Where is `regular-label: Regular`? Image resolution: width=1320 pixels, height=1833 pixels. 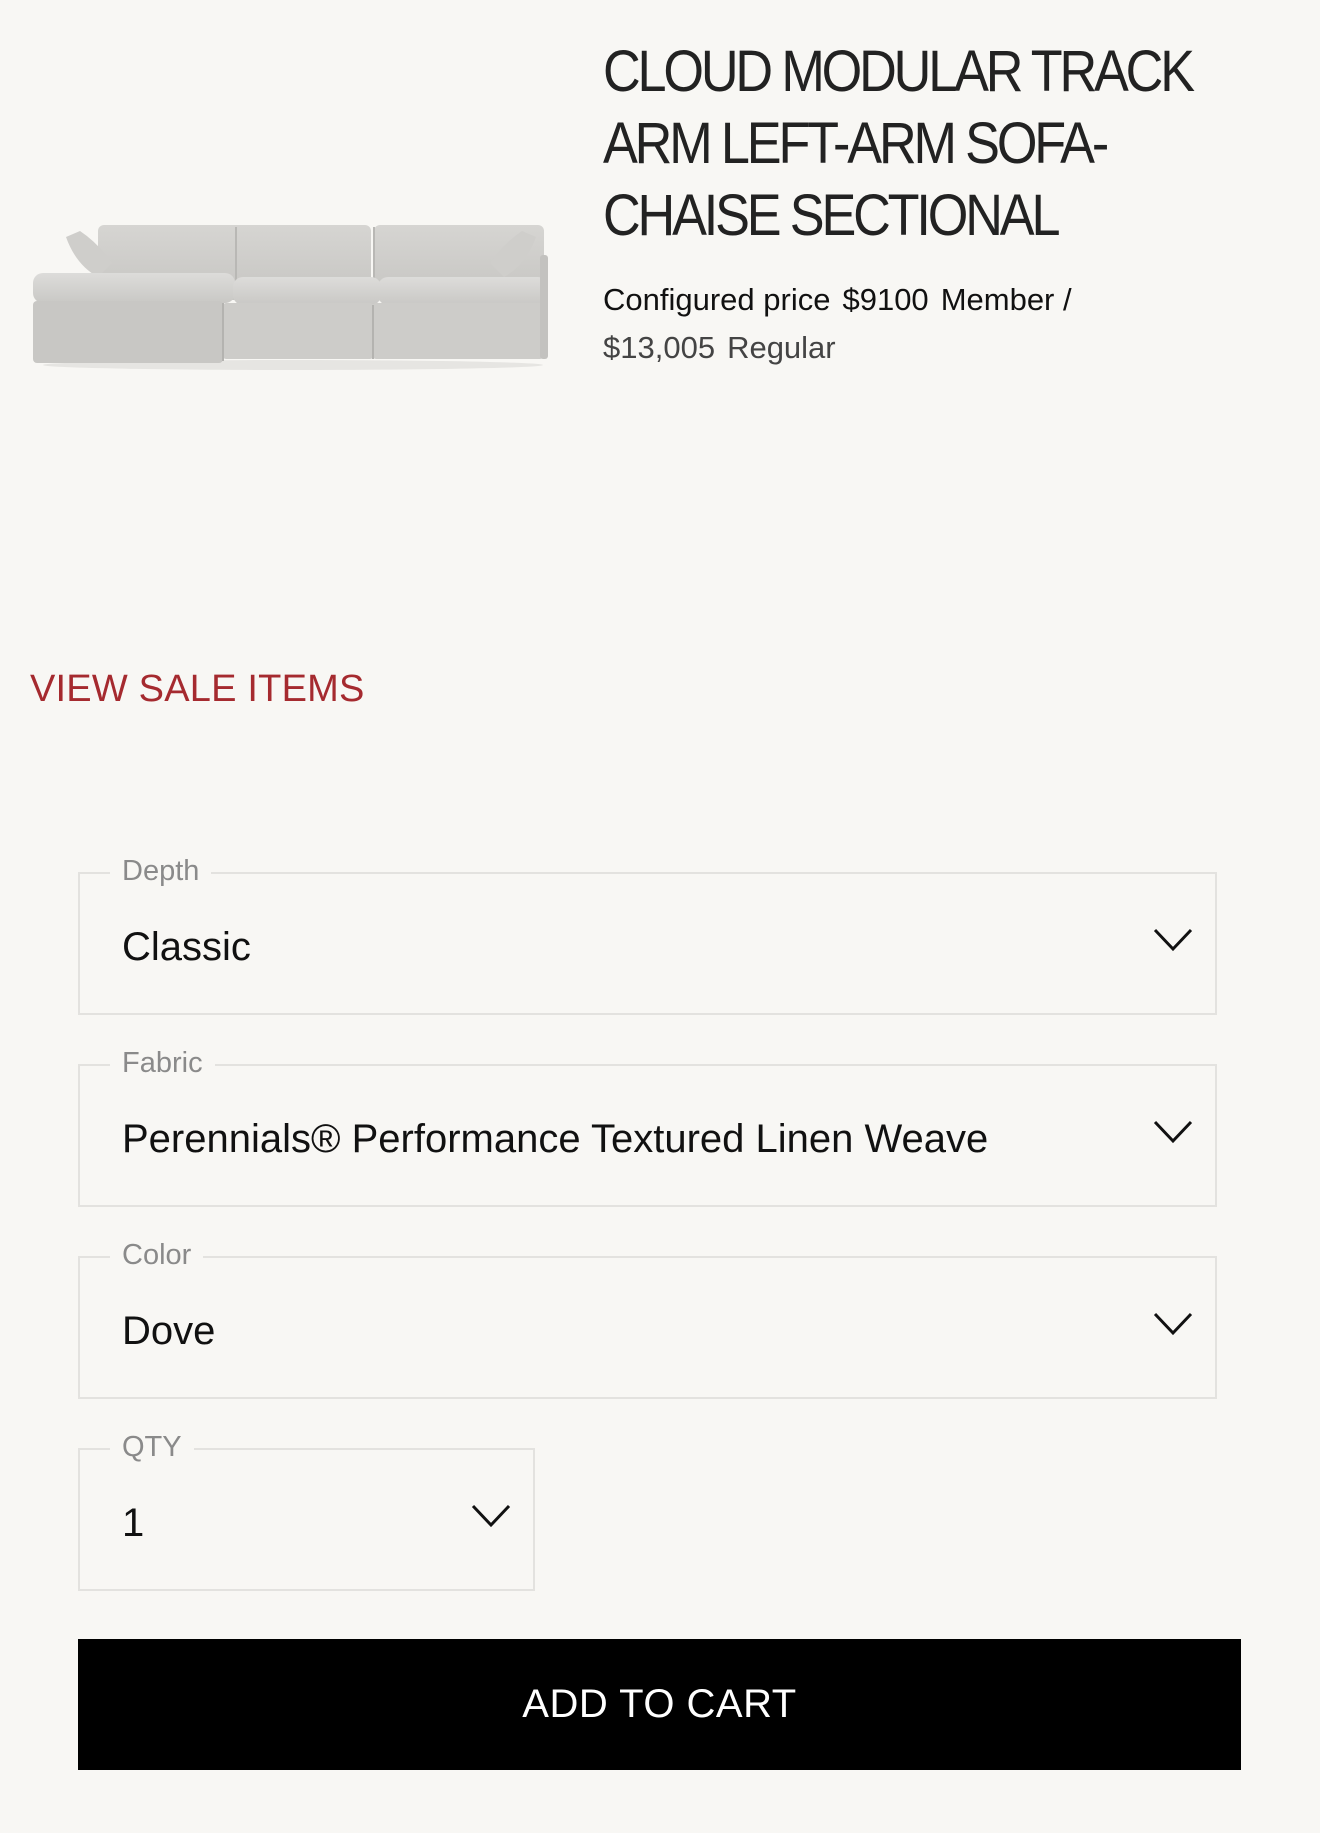
regular-label: Regular is located at coordinates (781, 347).